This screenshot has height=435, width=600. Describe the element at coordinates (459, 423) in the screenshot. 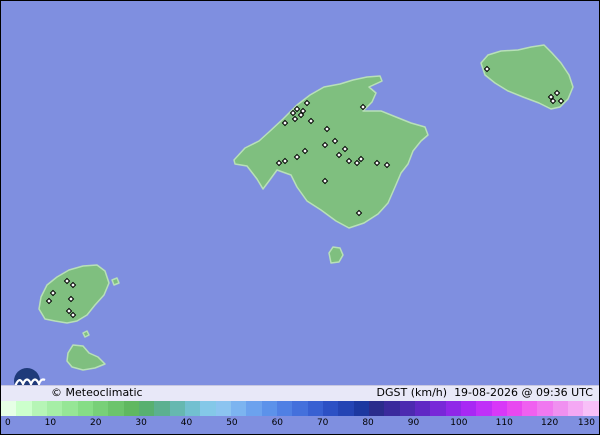

I see `legend-tick-label: 100` at that location.